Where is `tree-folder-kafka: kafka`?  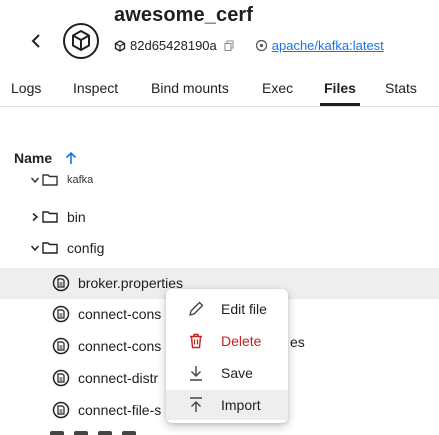
tree-folder-kafka: kafka is located at coordinates (61, 180).